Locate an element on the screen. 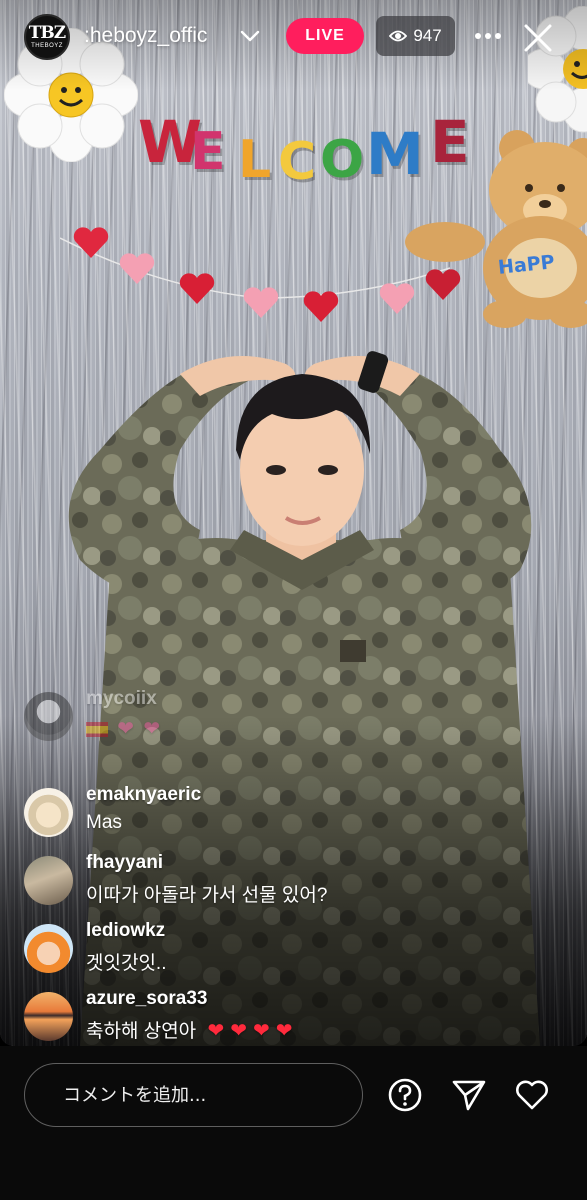 This screenshot has height=1200, width=587. banner-letter: E is located at coordinates (208, 152).